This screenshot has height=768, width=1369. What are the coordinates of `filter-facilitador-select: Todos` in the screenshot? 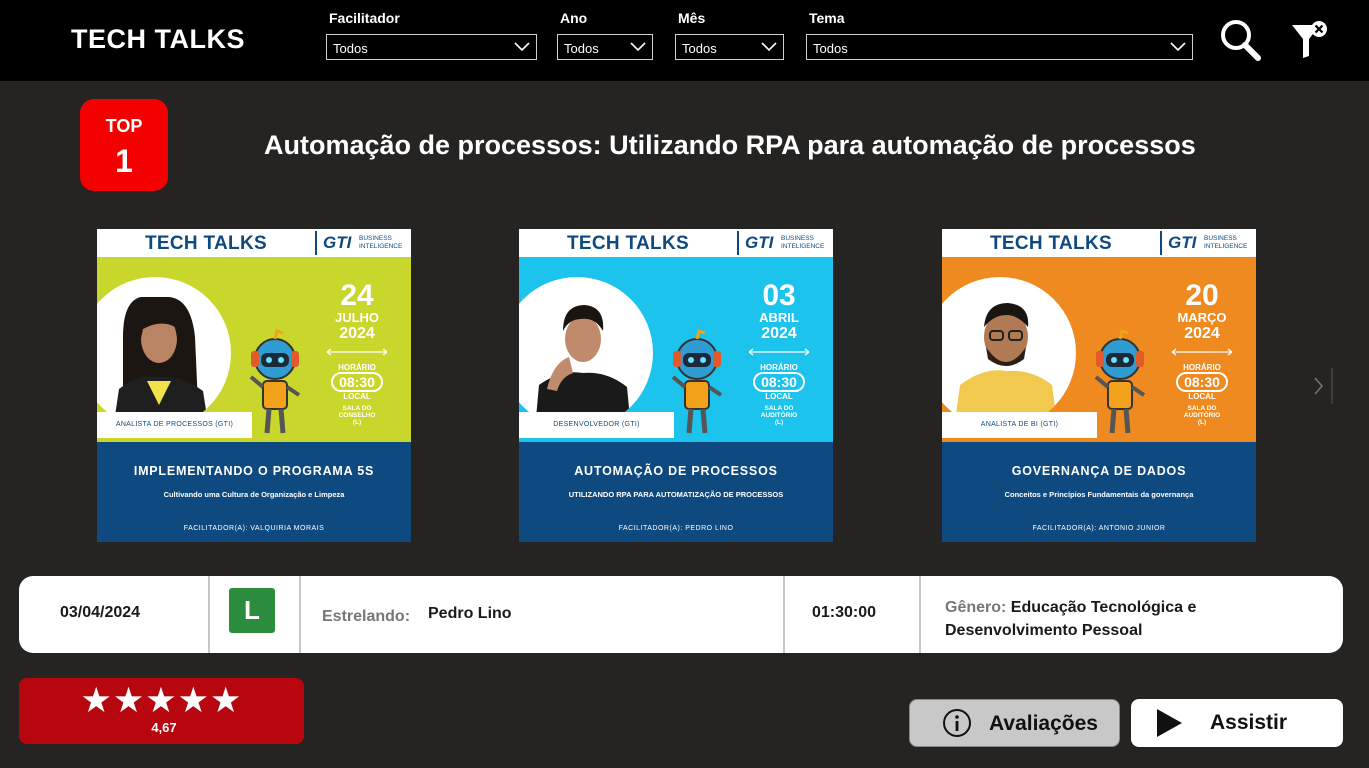 It's located at (431, 47).